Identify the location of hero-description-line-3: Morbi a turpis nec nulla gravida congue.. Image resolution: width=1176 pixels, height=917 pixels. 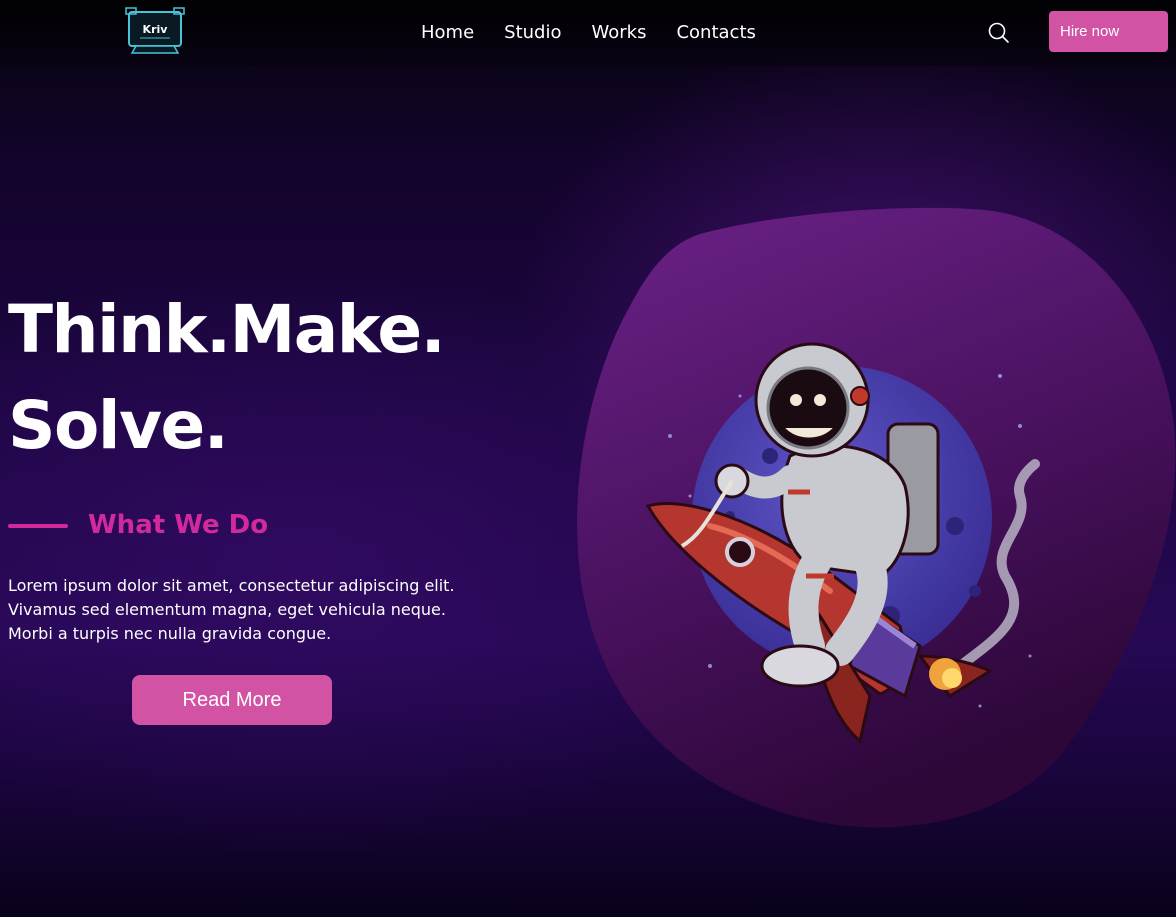
(170, 633).